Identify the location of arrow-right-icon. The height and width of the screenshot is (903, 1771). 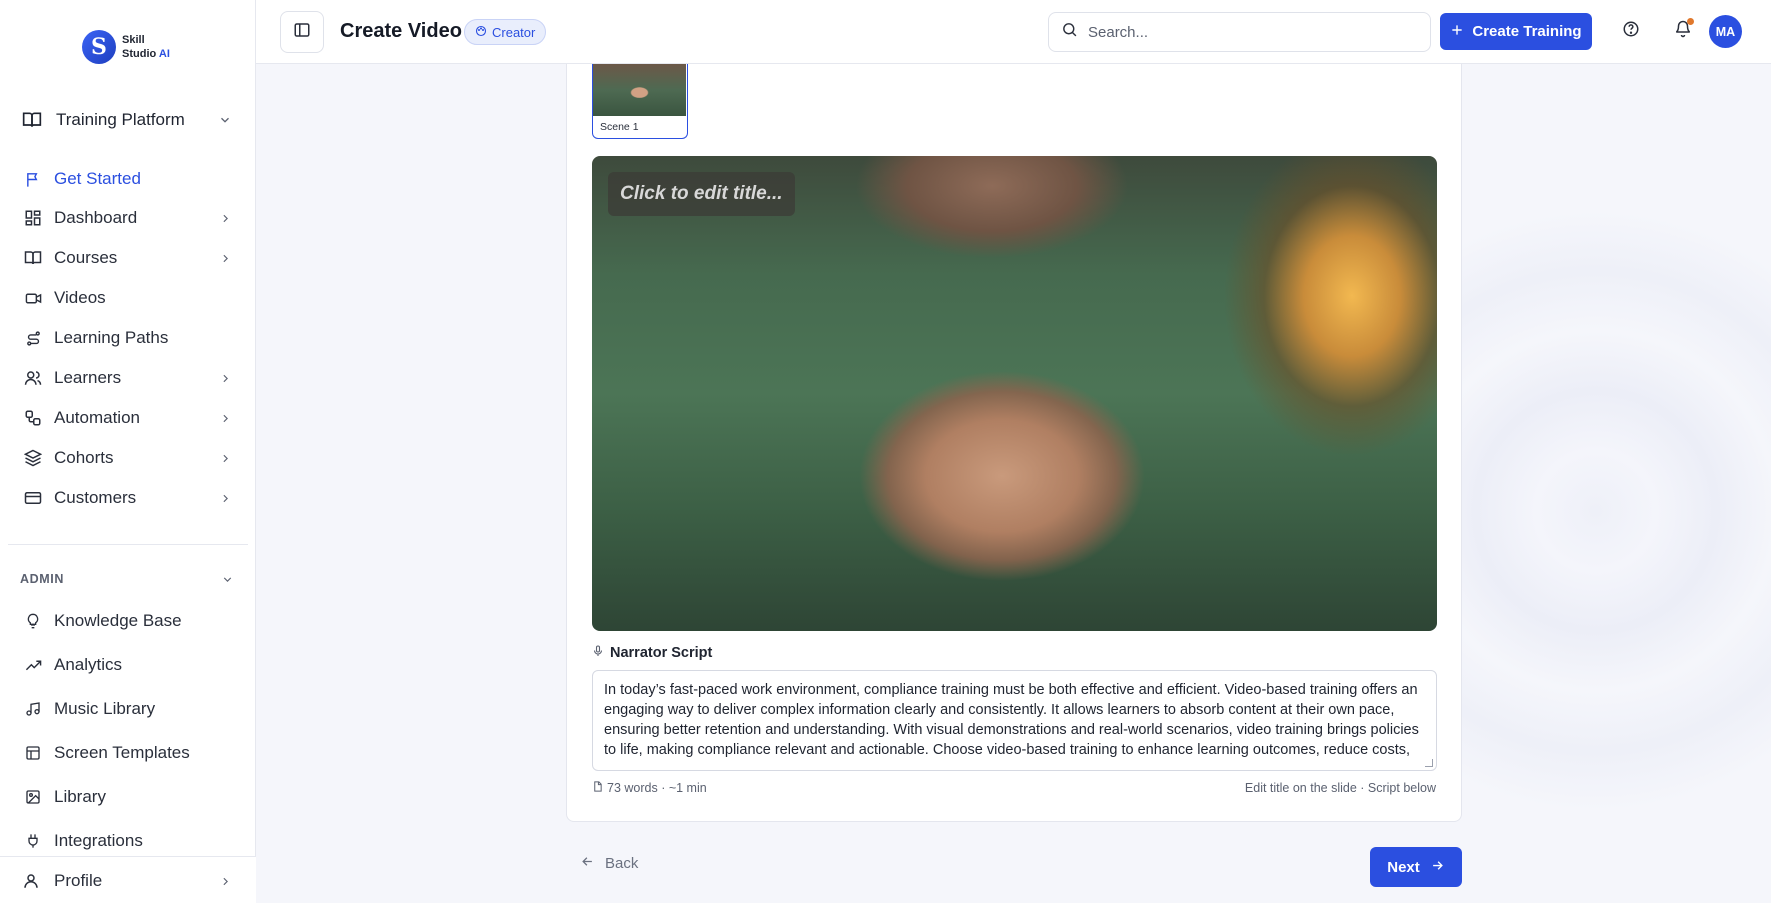
(1437, 867).